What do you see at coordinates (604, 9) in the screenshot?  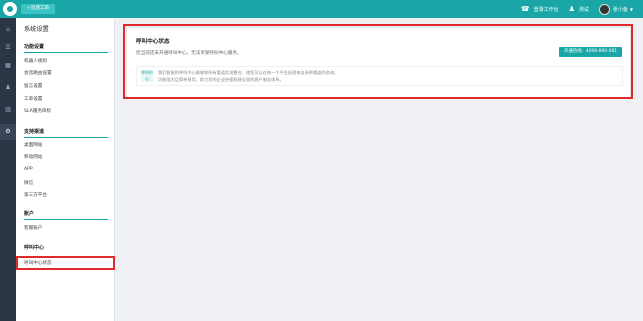 I see `avatar` at bounding box center [604, 9].